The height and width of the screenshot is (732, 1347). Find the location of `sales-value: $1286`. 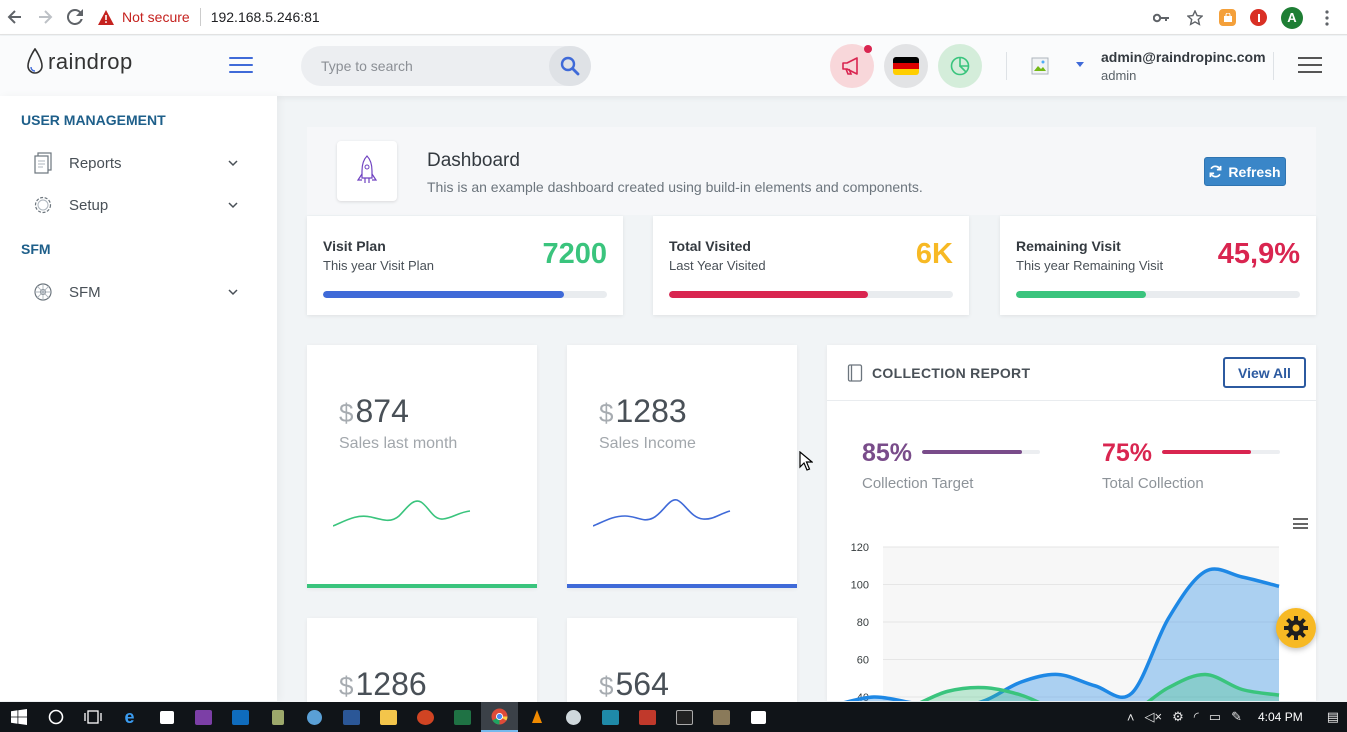

sales-value: $1286 is located at coordinates (383, 684).